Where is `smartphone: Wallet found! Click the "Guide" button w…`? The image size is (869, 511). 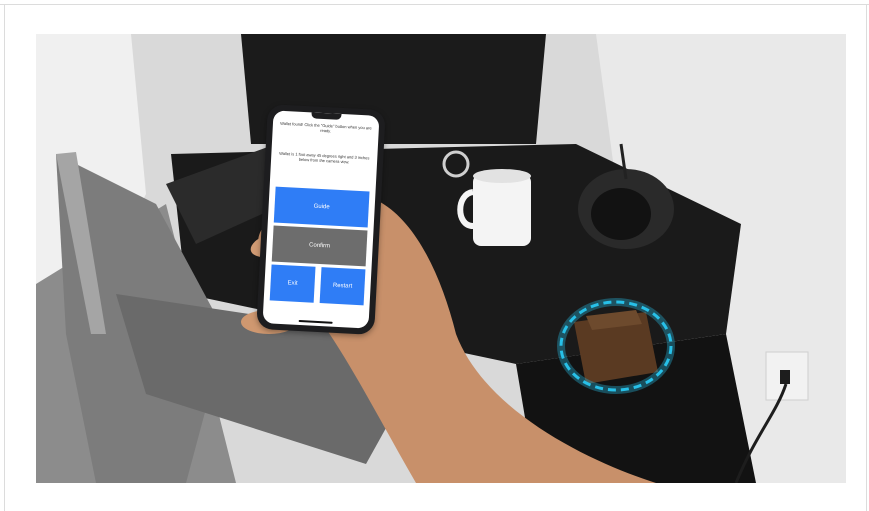
smartphone: Wallet found! Click the "Guide" button w… is located at coordinates (321, 219).